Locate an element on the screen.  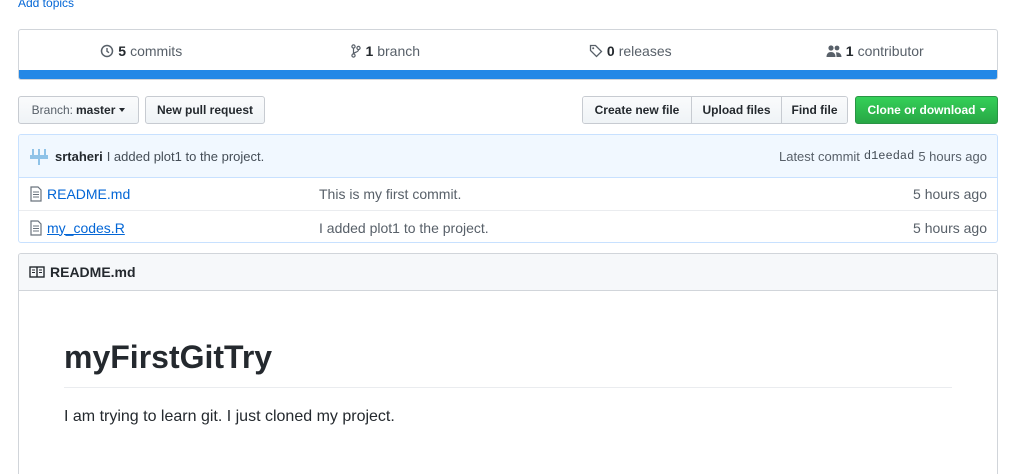
branch-select-button: Branch: master is located at coordinates (78, 110).